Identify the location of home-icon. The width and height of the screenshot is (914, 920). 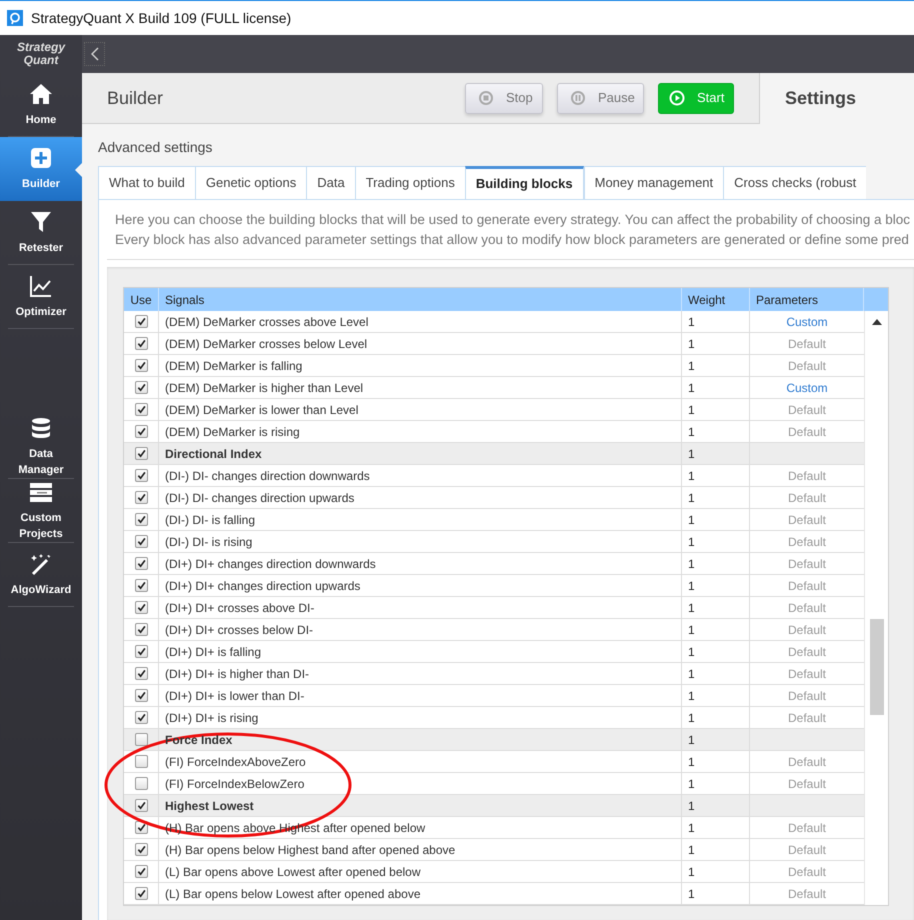
(41, 94).